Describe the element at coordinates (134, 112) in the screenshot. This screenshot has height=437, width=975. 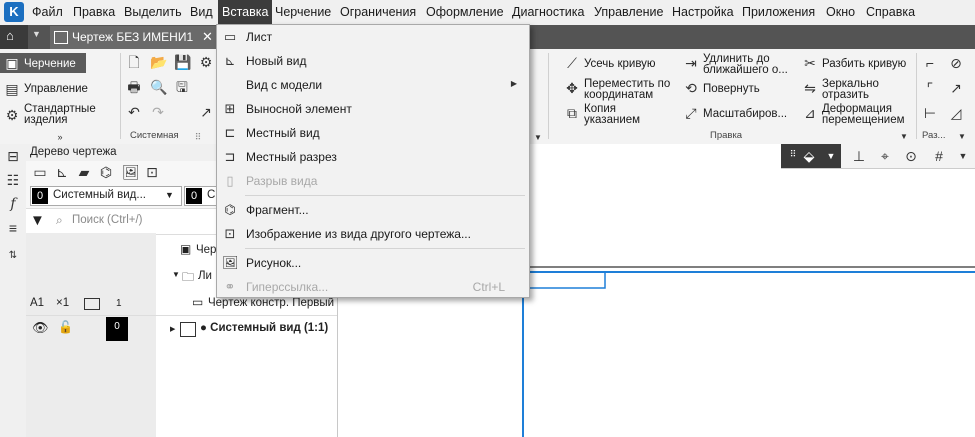
I see `undo-icon: ↶` at that location.